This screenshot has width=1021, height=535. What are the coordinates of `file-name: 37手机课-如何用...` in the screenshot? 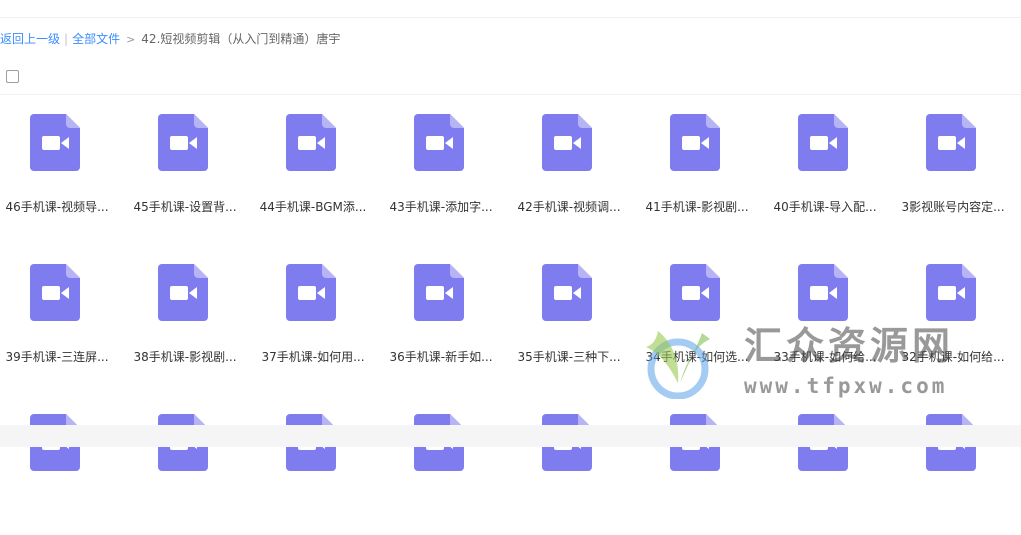 It's located at (313, 357).